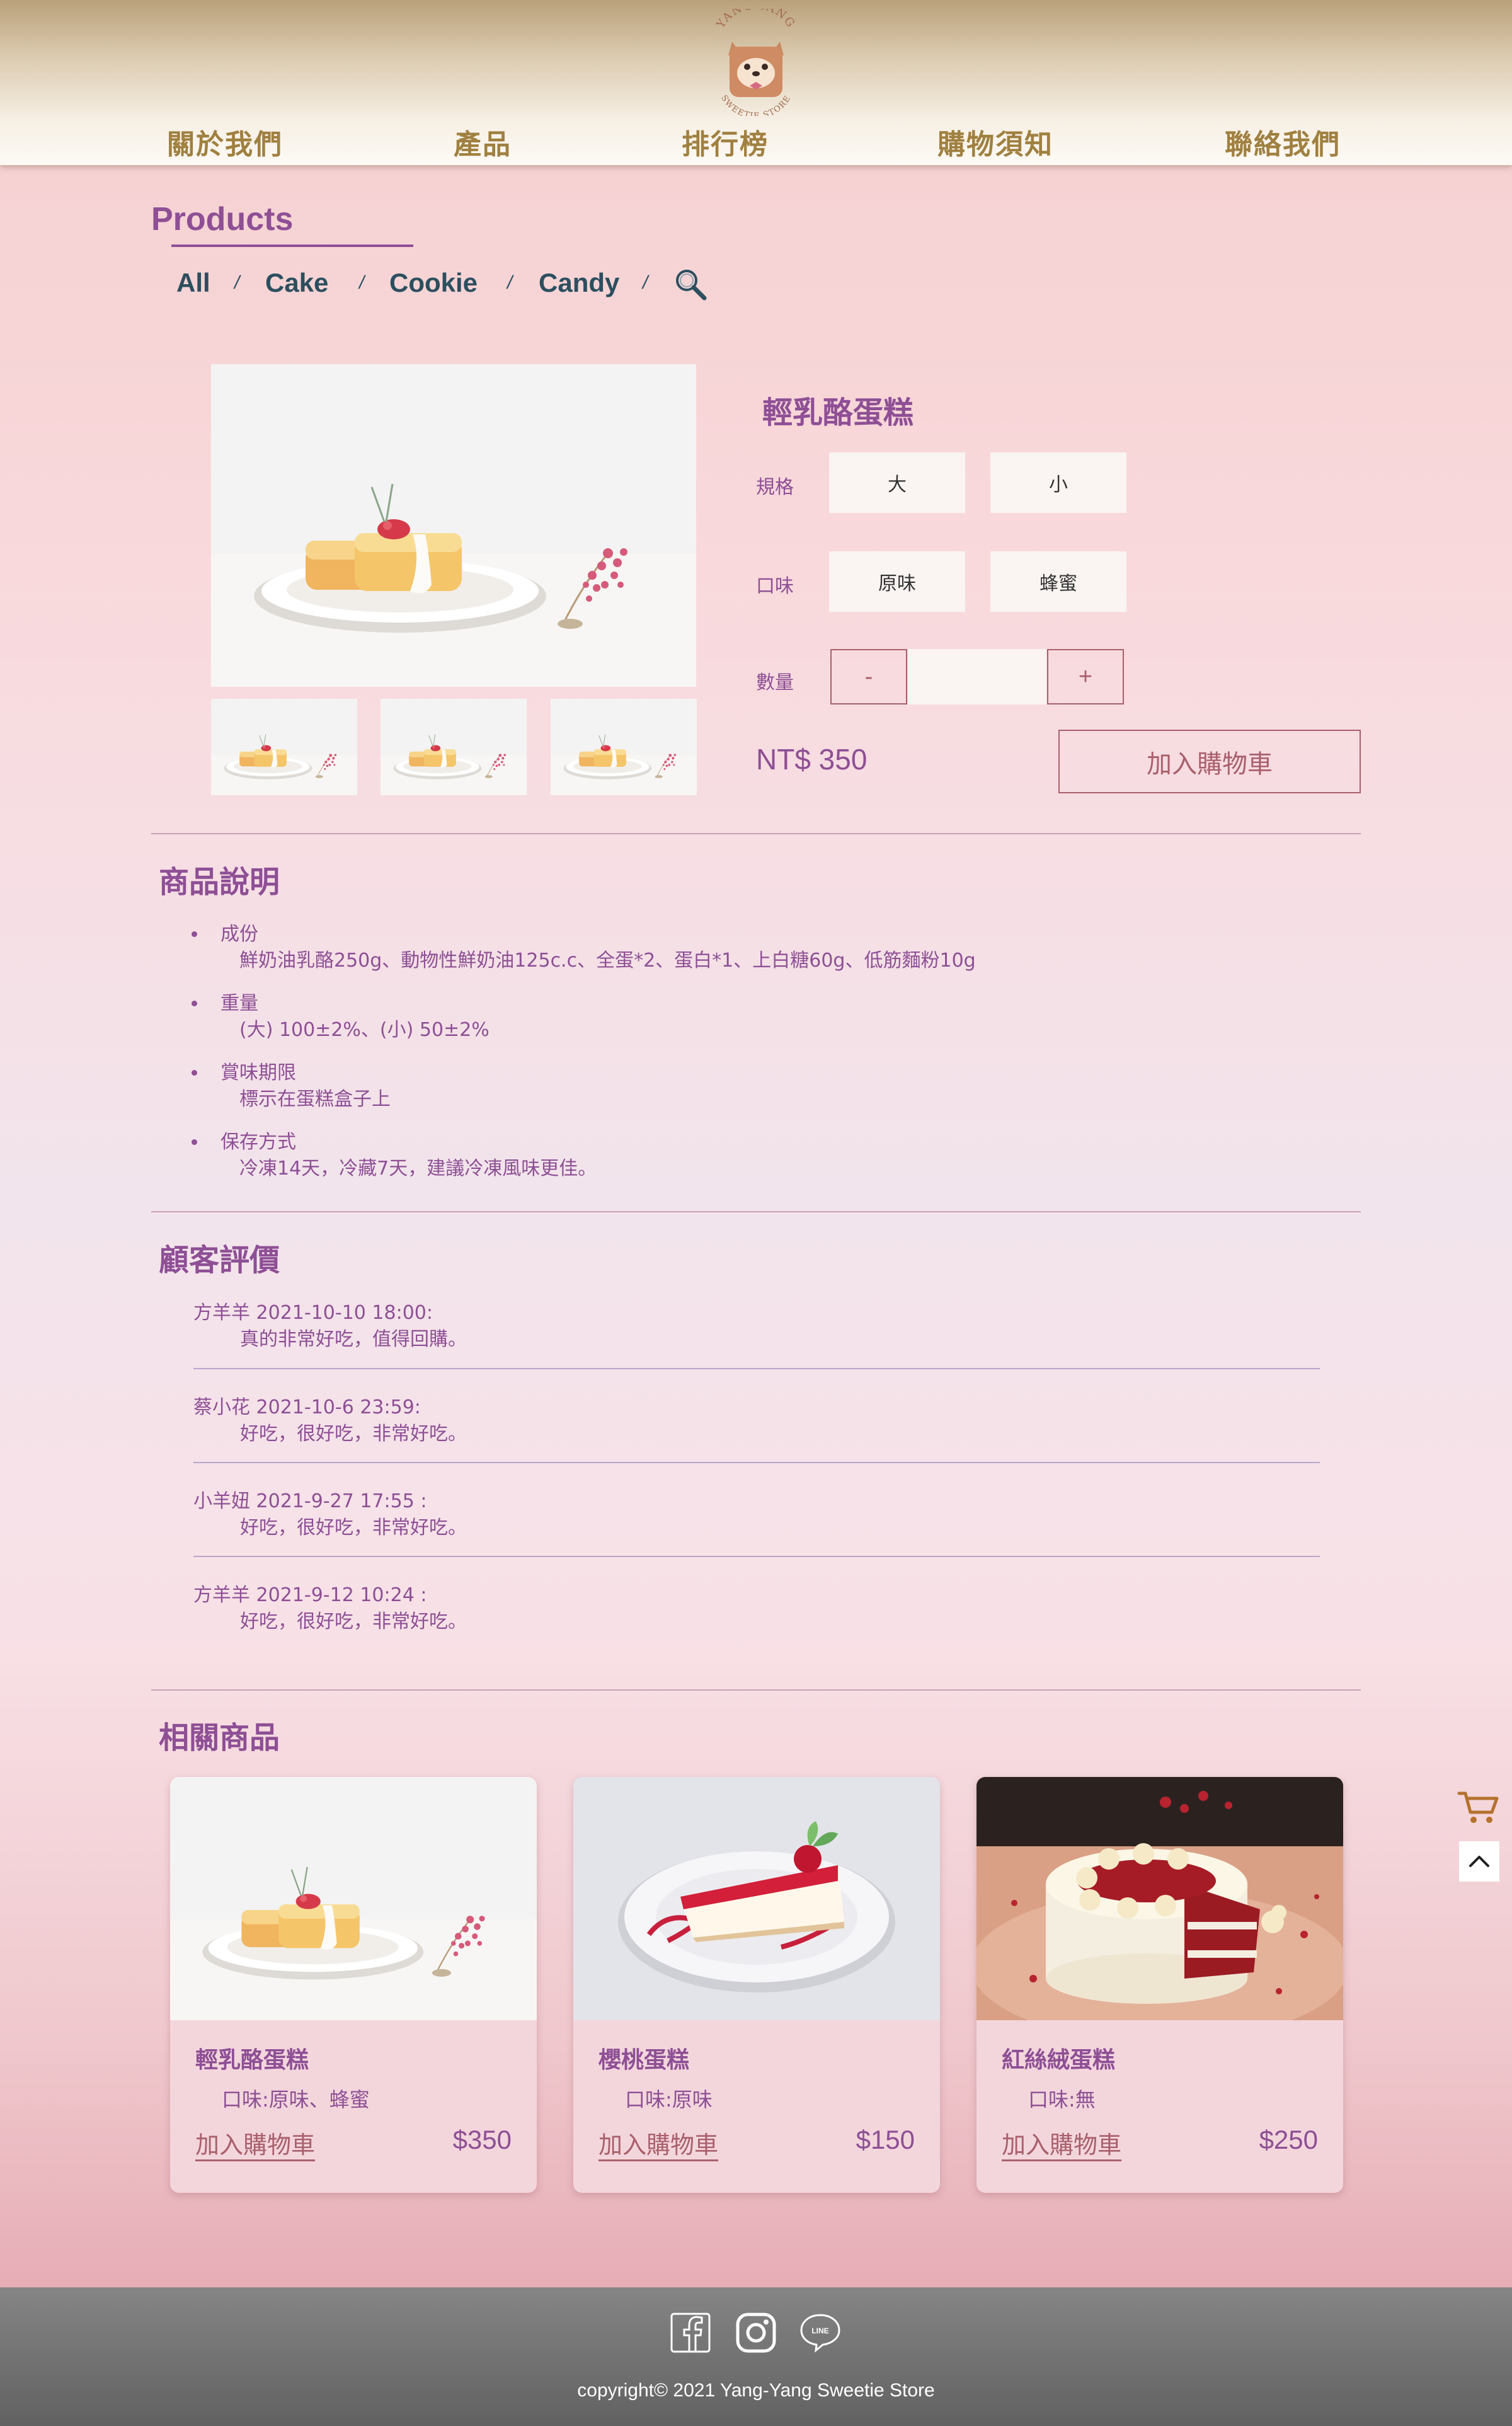 This screenshot has width=1512, height=2426. What do you see at coordinates (775, 683) in the screenshot?
I see `quantity-label: 數量` at bounding box center [775, 683].